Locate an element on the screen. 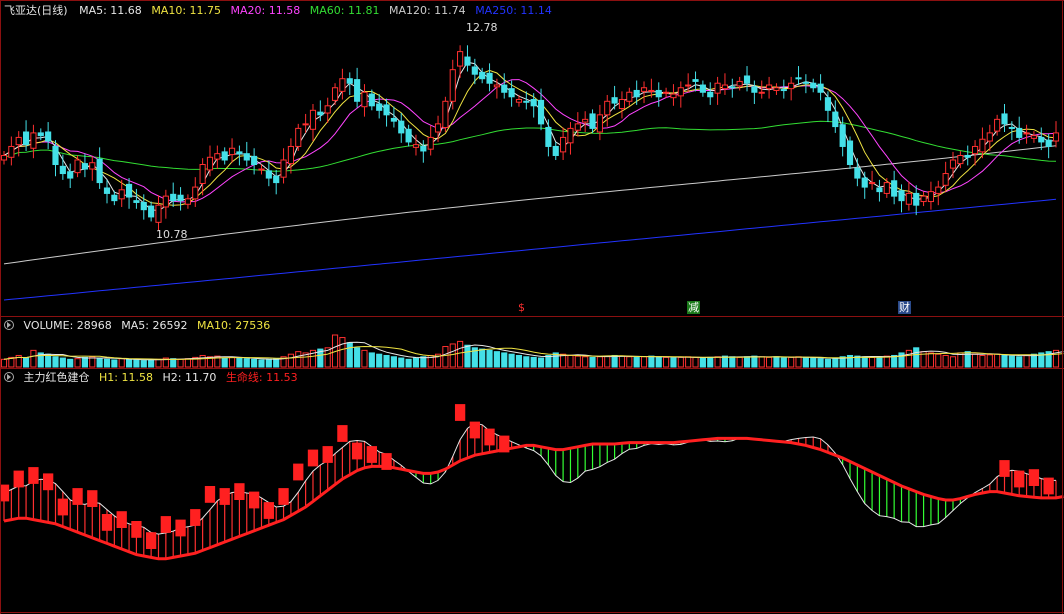 This screenshot has height=614, width=1064. event-marker-finance: 财 is located at coordinates (904, 307).